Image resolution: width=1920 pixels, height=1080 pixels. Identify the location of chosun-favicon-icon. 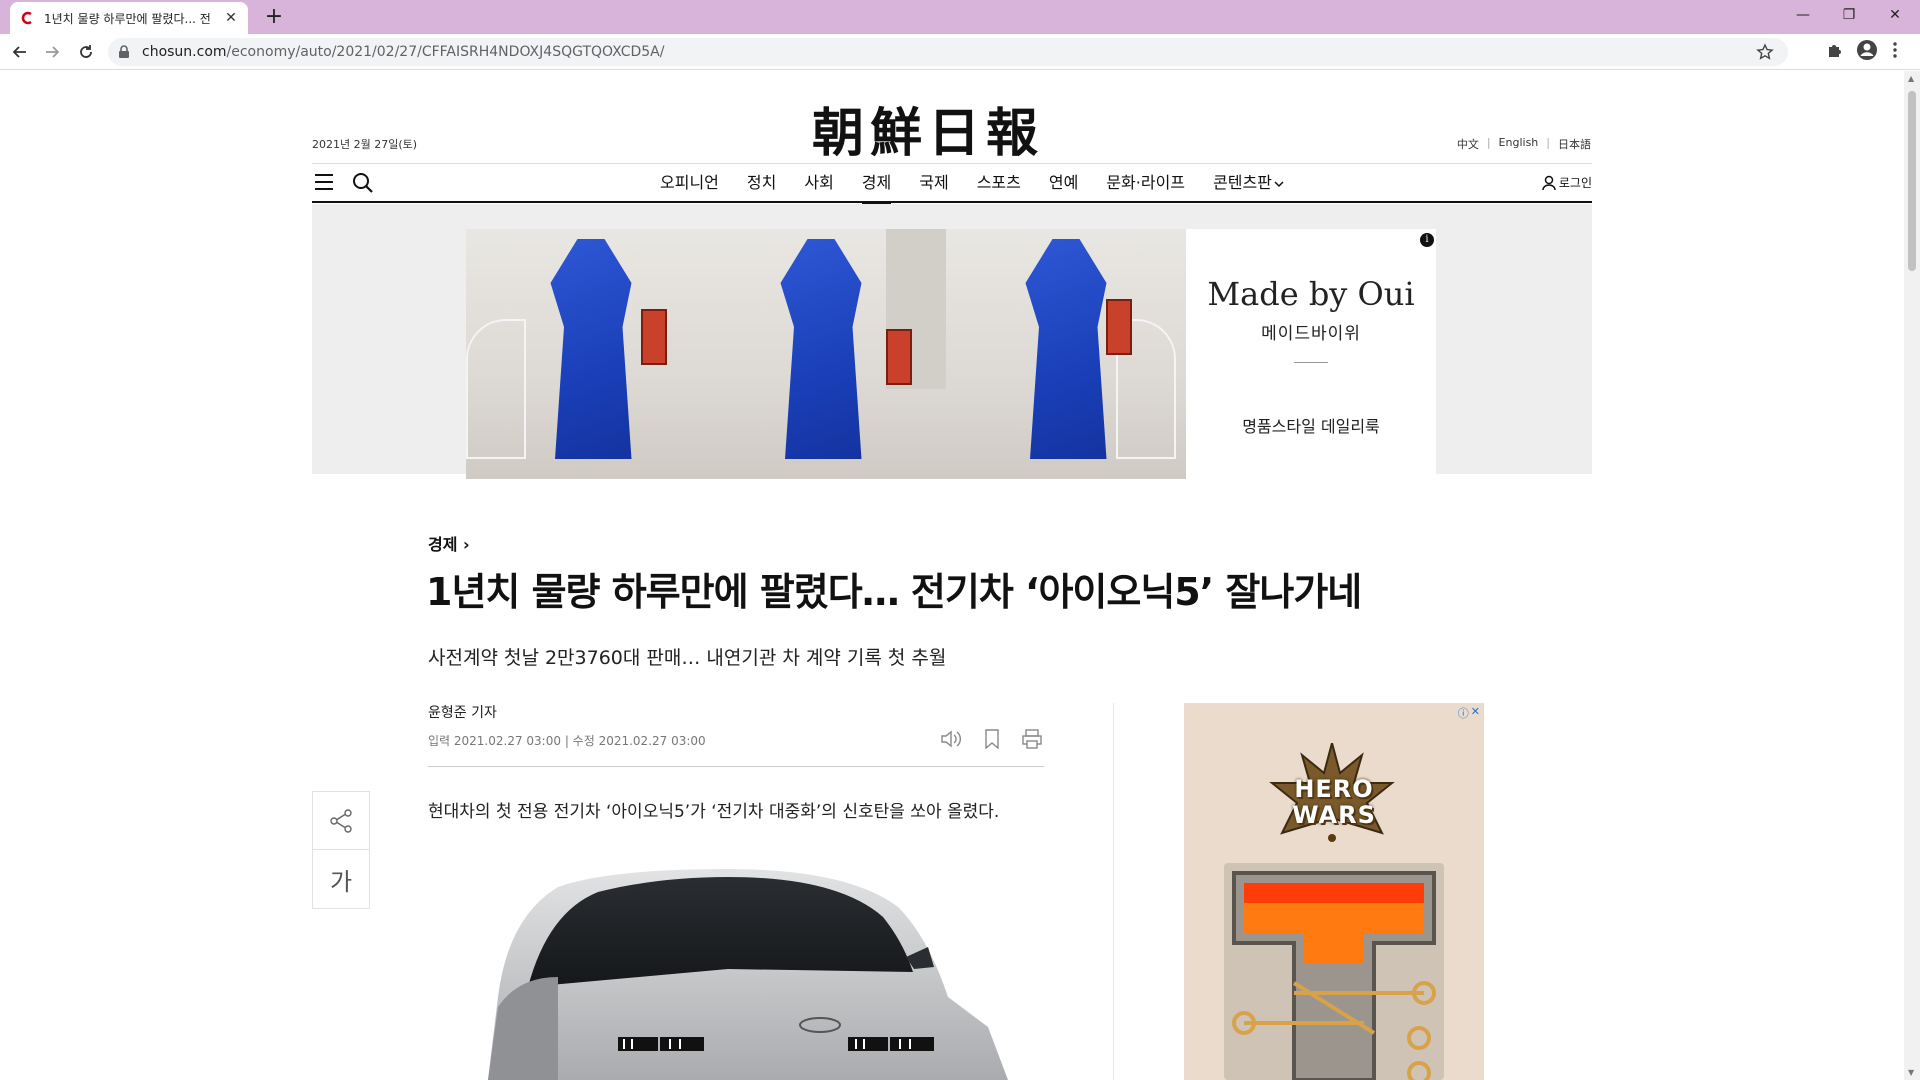
(26, 18).